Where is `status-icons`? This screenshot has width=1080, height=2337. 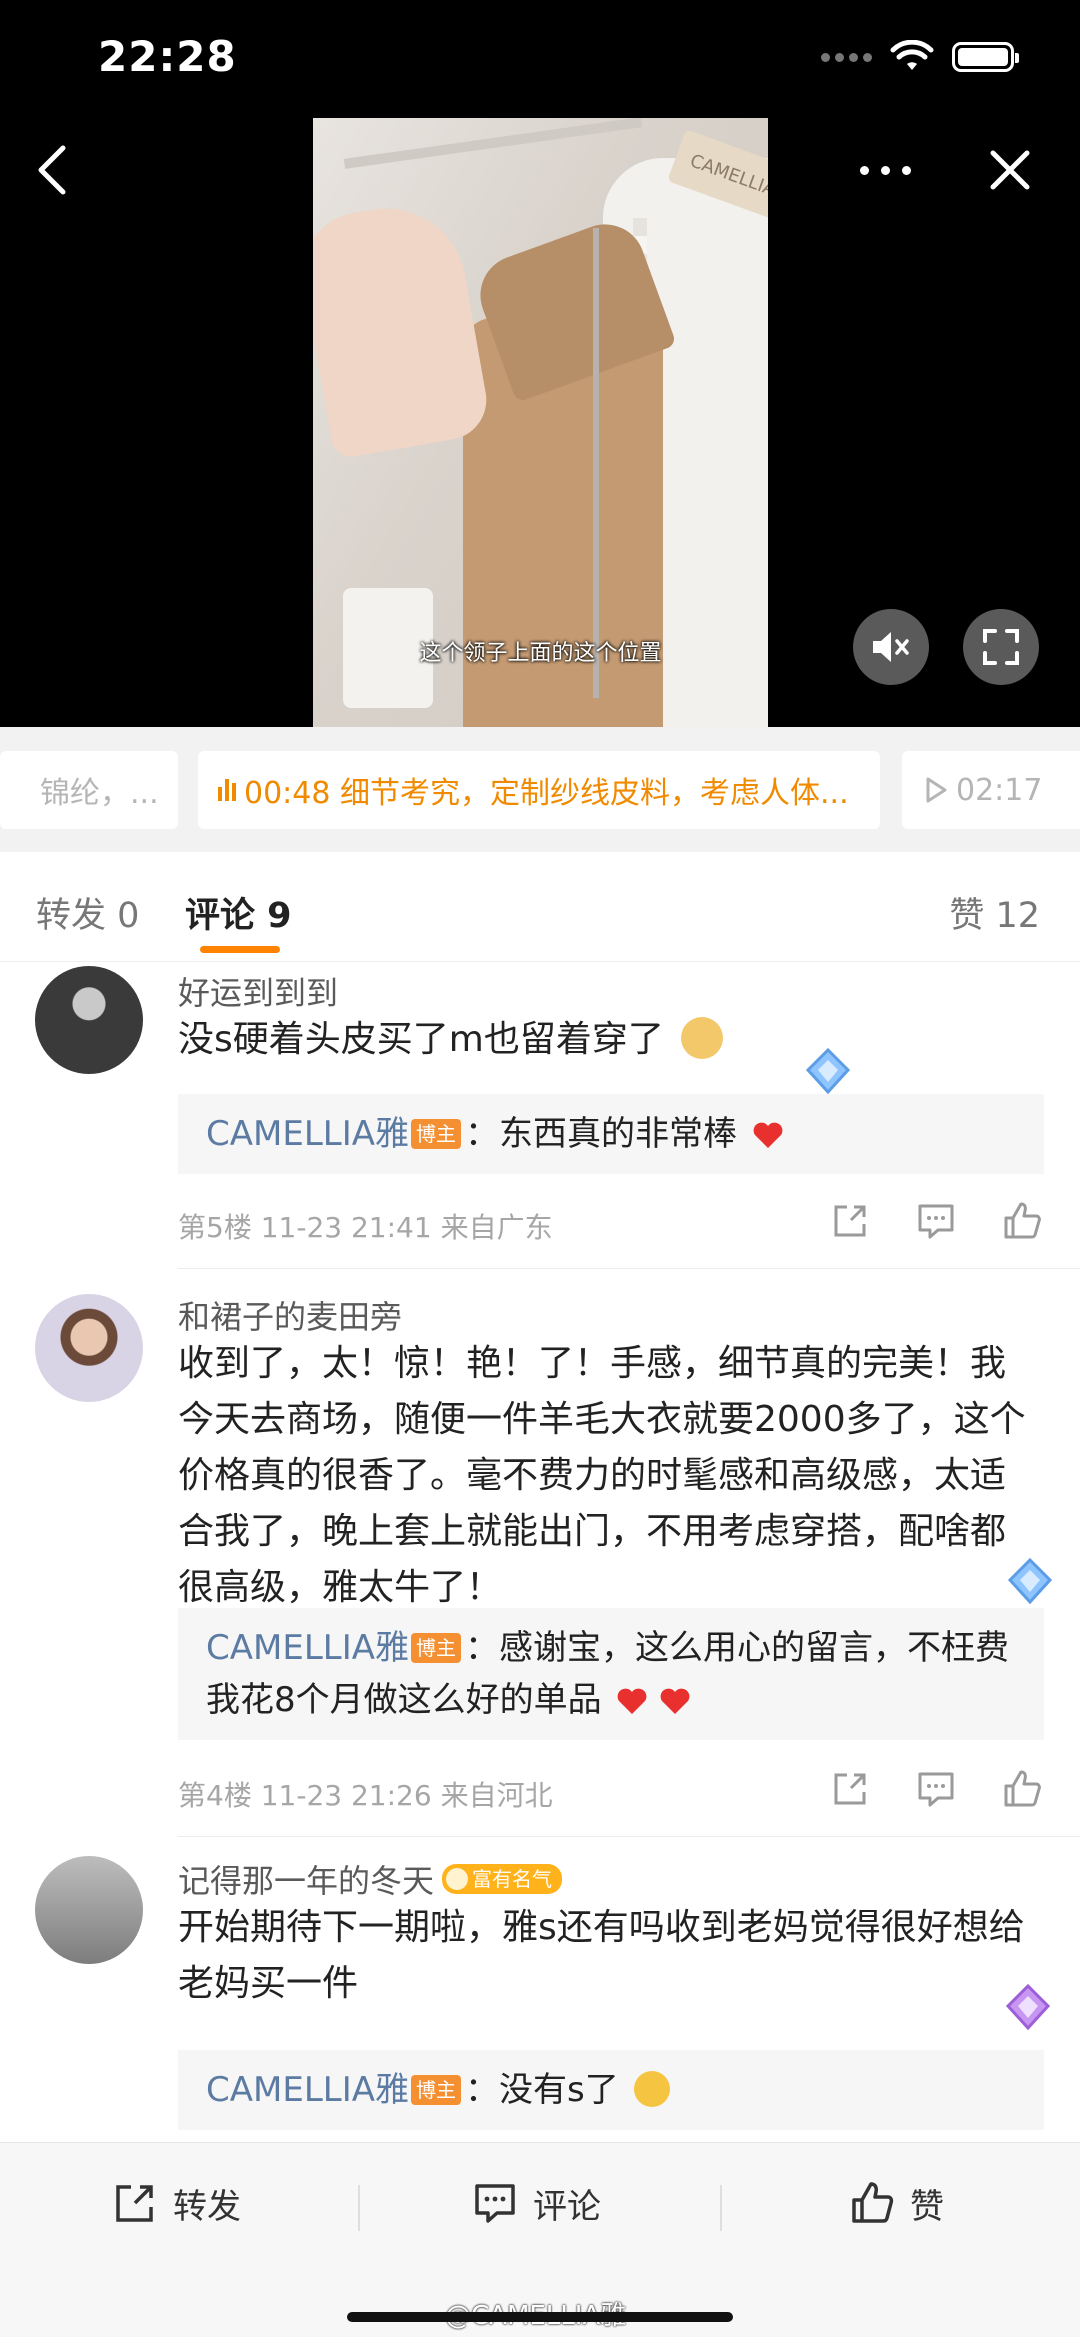 status-icons is located at coordinates (920, 57).